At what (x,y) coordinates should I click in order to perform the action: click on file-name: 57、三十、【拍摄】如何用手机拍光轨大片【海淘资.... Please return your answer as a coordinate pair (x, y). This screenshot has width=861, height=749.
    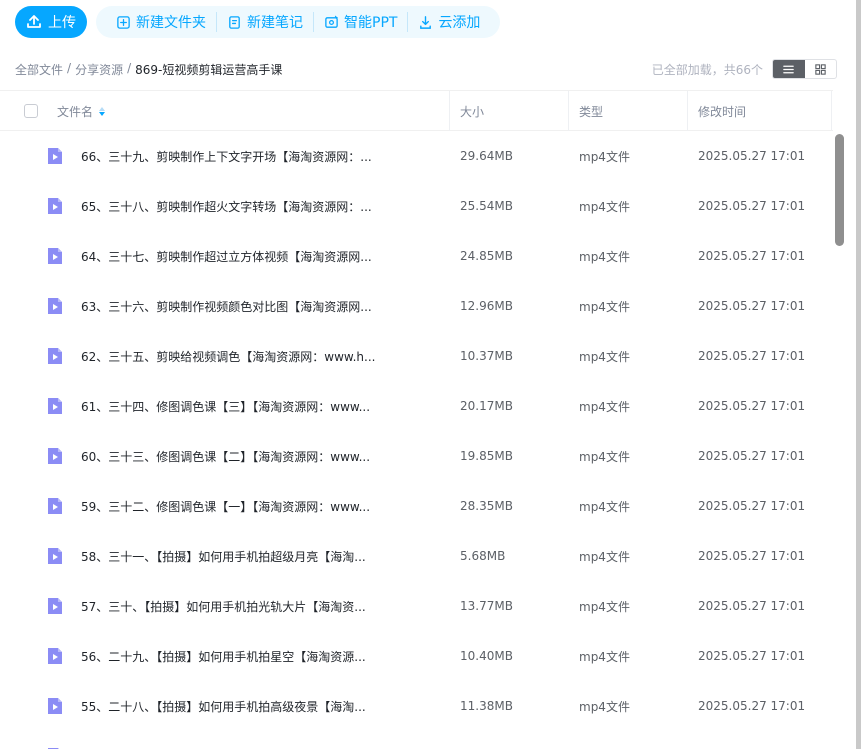
    Looking at the image, I should click on (231, 606).